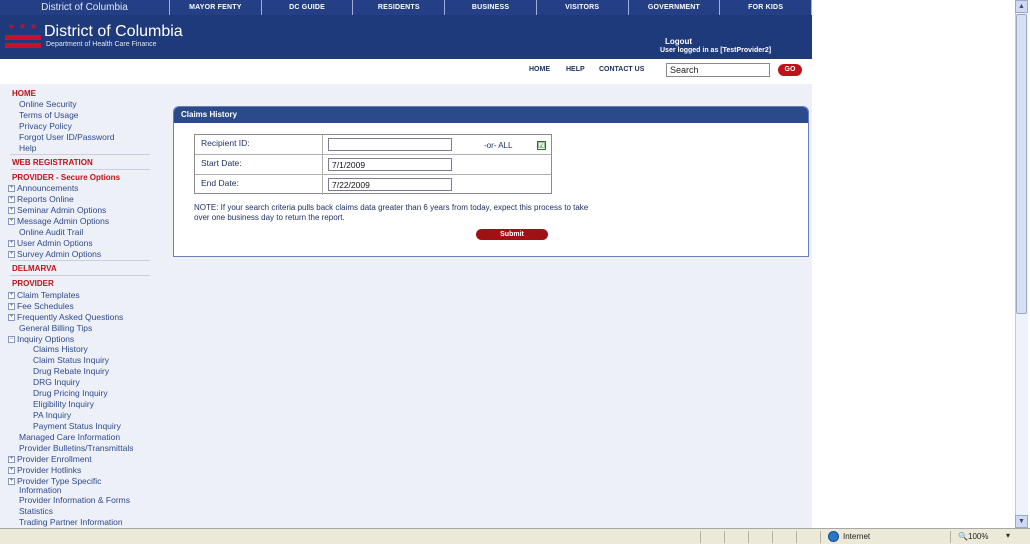 This screenshot has width=1030, height=544. Describe the element at coordinates (399, 7) in the screenshot. I see `nav-item-residents: RESIDENTS` at that location.